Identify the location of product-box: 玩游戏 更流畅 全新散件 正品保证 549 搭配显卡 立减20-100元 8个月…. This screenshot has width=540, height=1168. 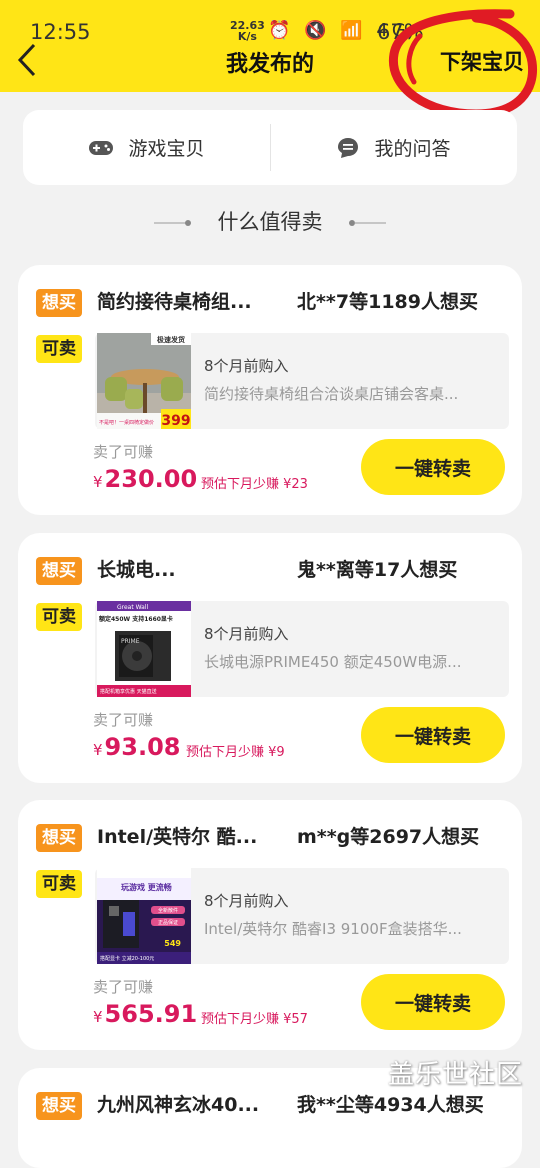
(302, 916).